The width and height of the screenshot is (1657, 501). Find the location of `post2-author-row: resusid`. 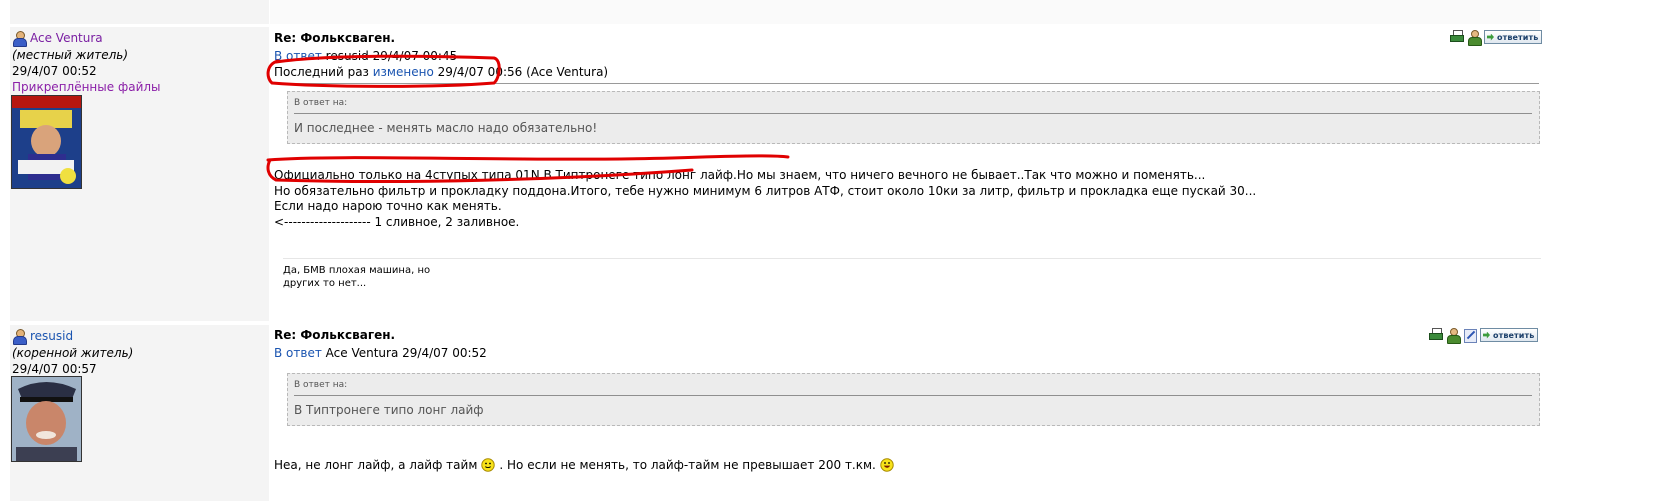

post2-author-row: resusid is located at coordinates (140, 336).